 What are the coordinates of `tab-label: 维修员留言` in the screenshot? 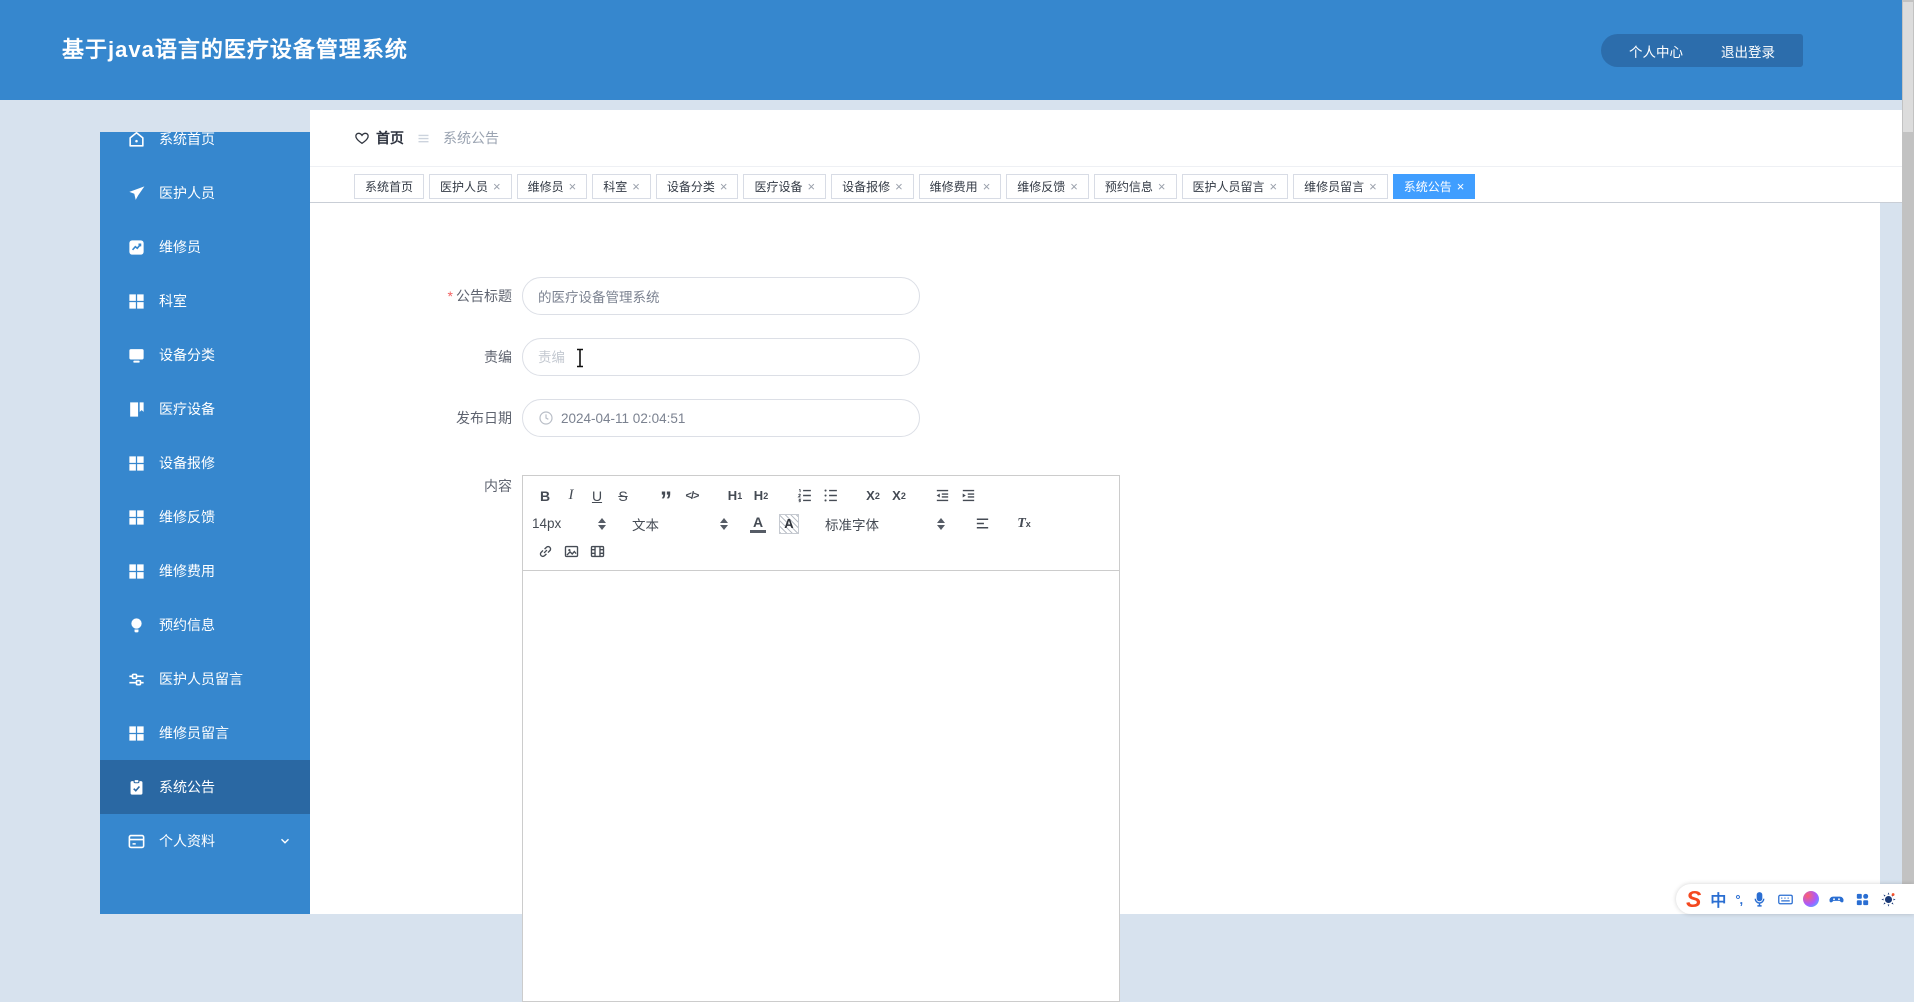 It's located at (1334, 187).